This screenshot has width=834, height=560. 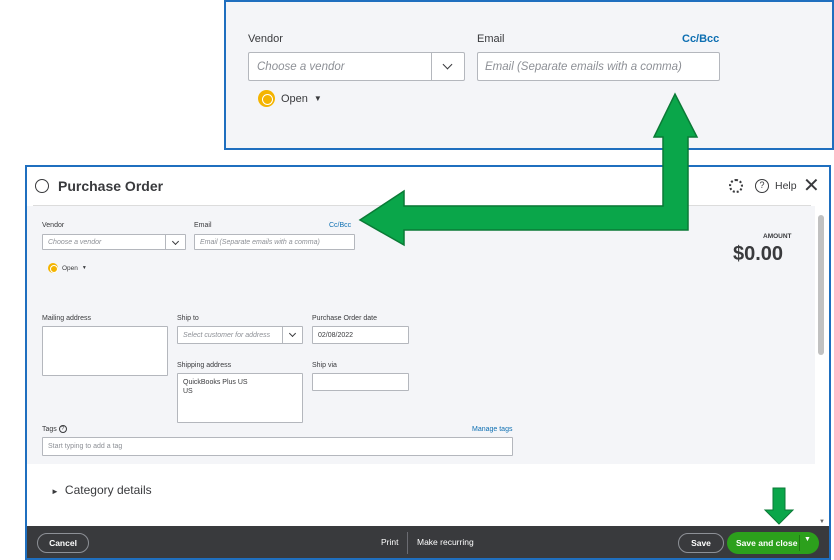 What do you see at coordinates (188, 391) in the screenshot?
I see `shipping-line-2: US` at bounding box center [188, 391].